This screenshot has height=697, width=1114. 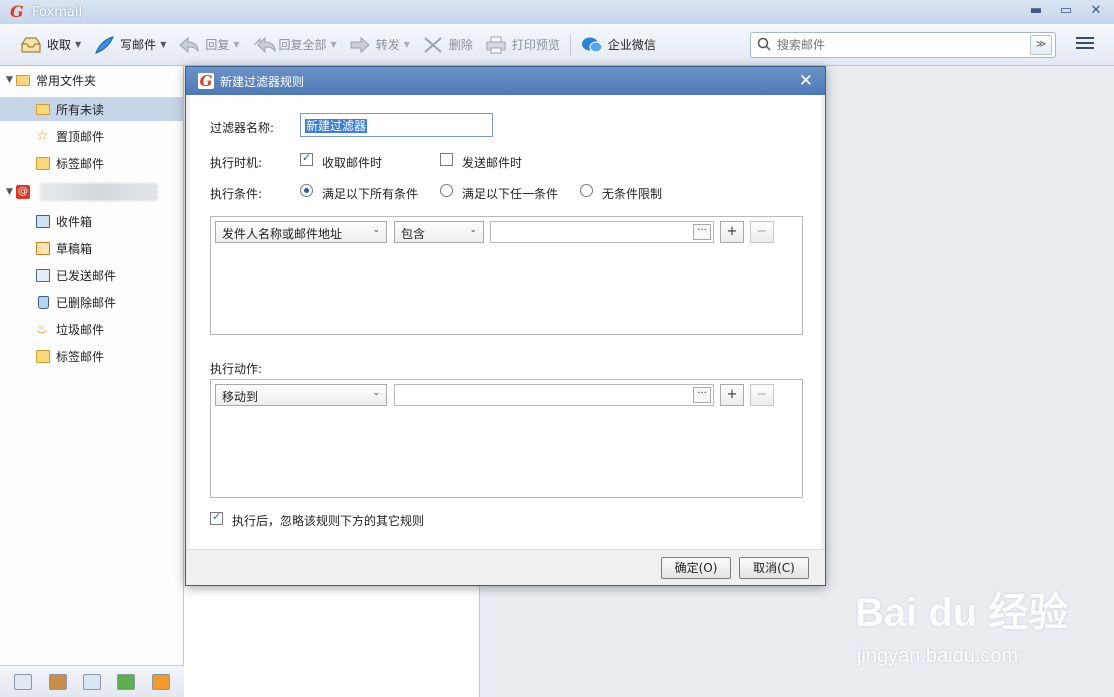 I want to click on timing-receive-checkbox, so click(x=306, y=158).